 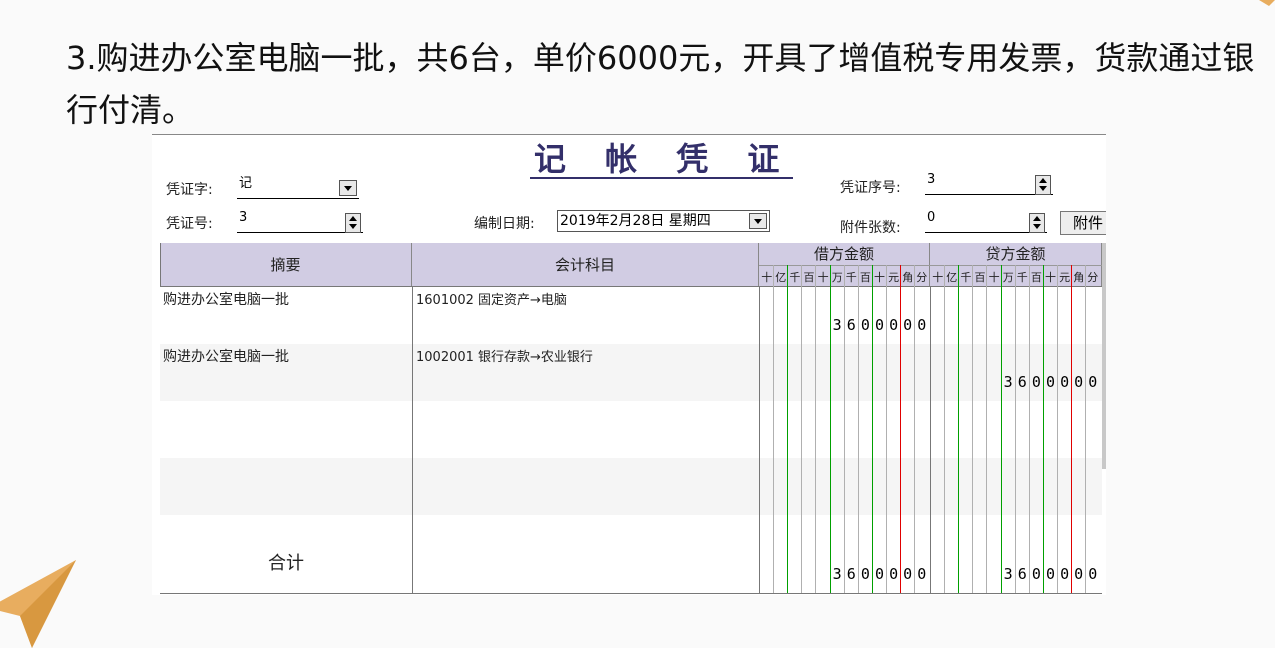 I want to click on total-credit-digit: 6, so click(x=1022, y=574).